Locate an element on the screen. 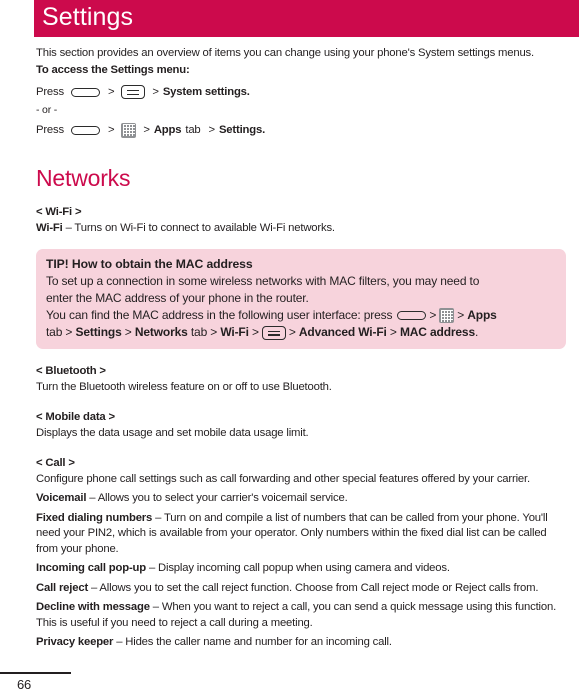 Image resolution: width=579 pixels, height=700 pixels. tip-networks-label: Networks is located at coordinates (161, 332).